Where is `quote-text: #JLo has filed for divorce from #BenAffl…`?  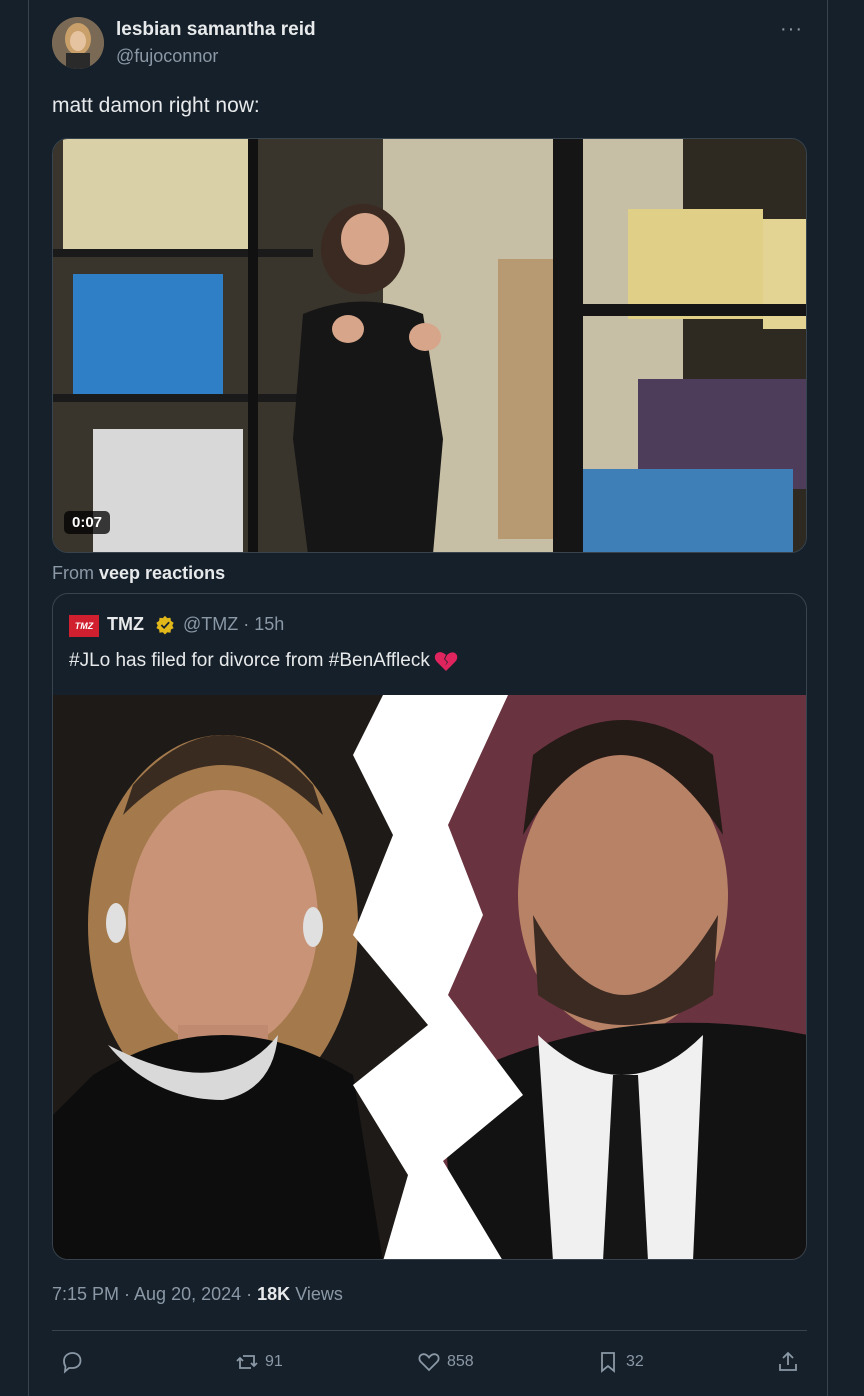 quote-text: #JLo has filed for divorce from #BenAffl… is located at coordinates (263, 661).